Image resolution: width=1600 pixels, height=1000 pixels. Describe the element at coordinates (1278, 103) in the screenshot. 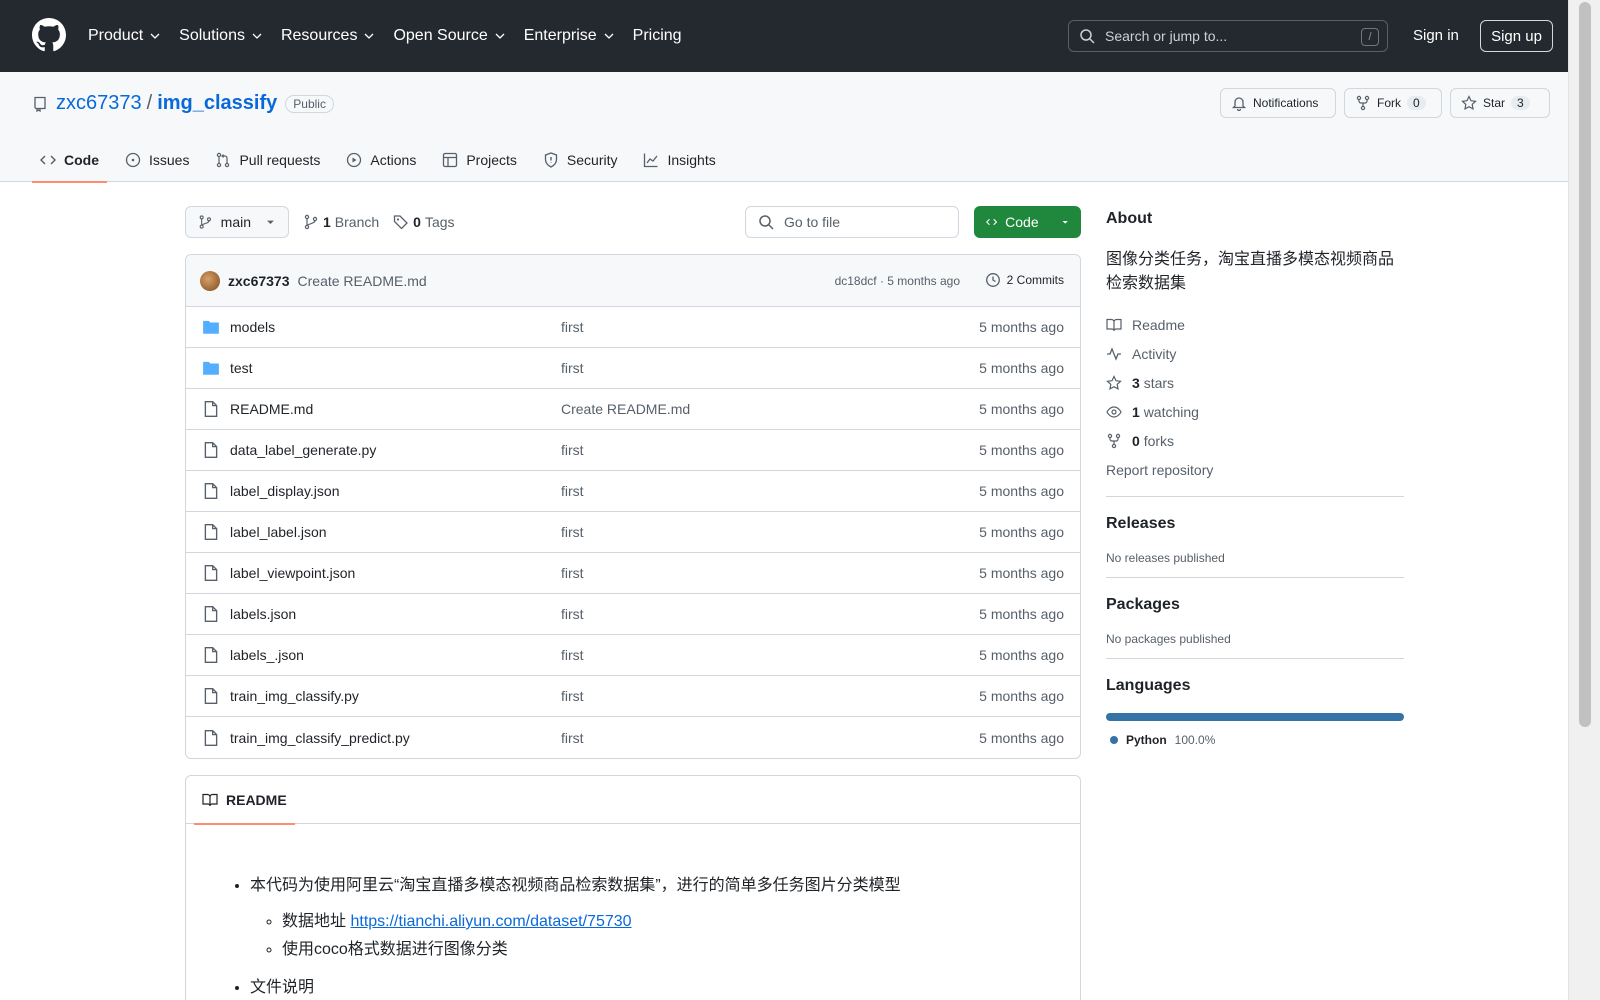

I see `notifications-button: Notifications` at that location.